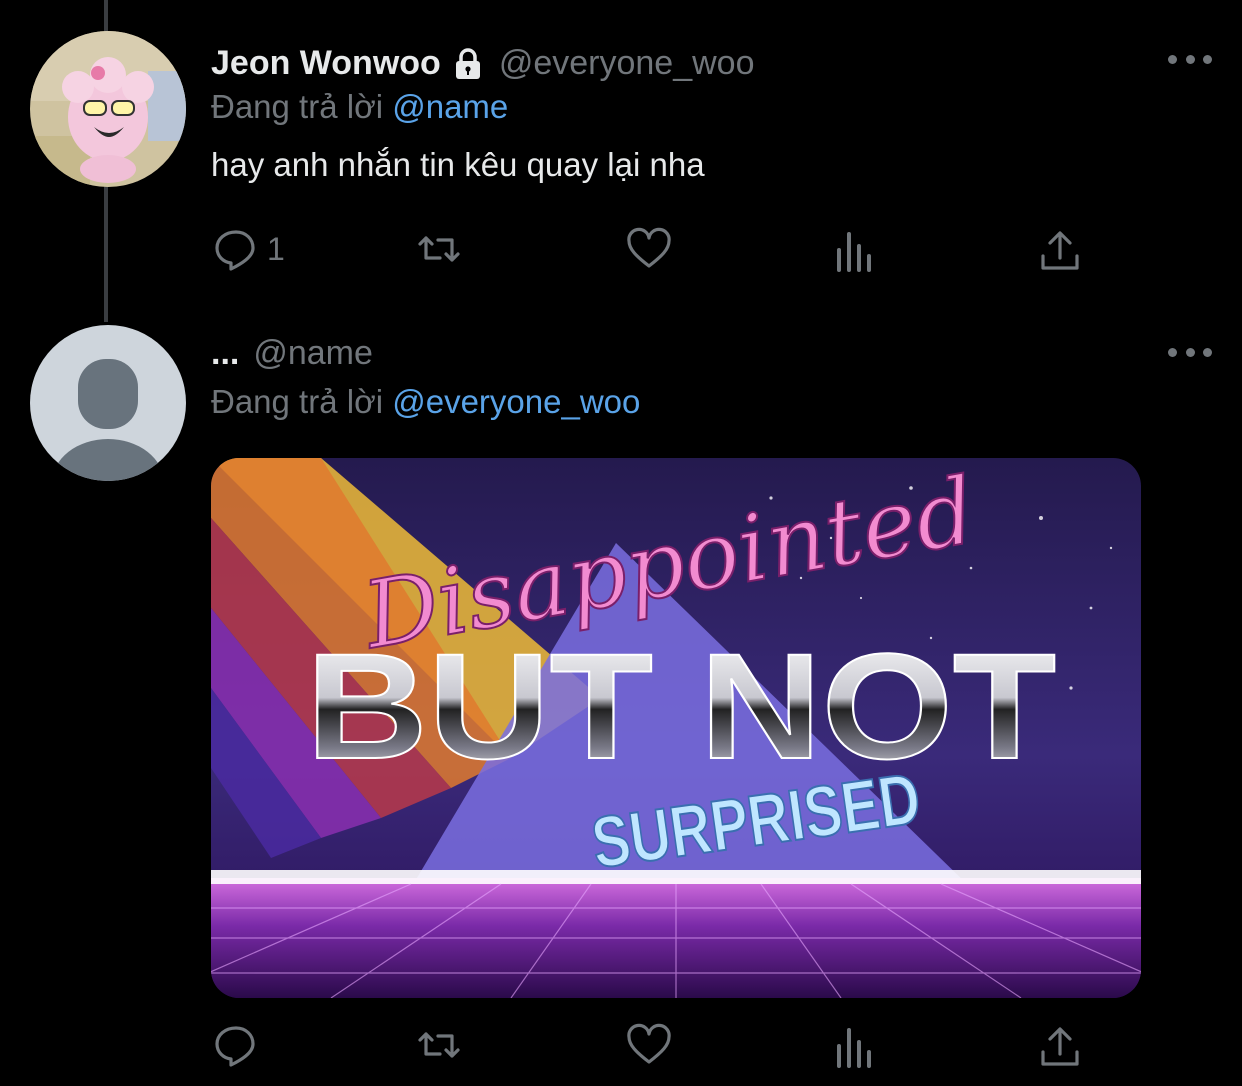 This screenshot has height=1086, width=1242. I want to click on replying-to: Đang trả lời @name, so click(359, 107).